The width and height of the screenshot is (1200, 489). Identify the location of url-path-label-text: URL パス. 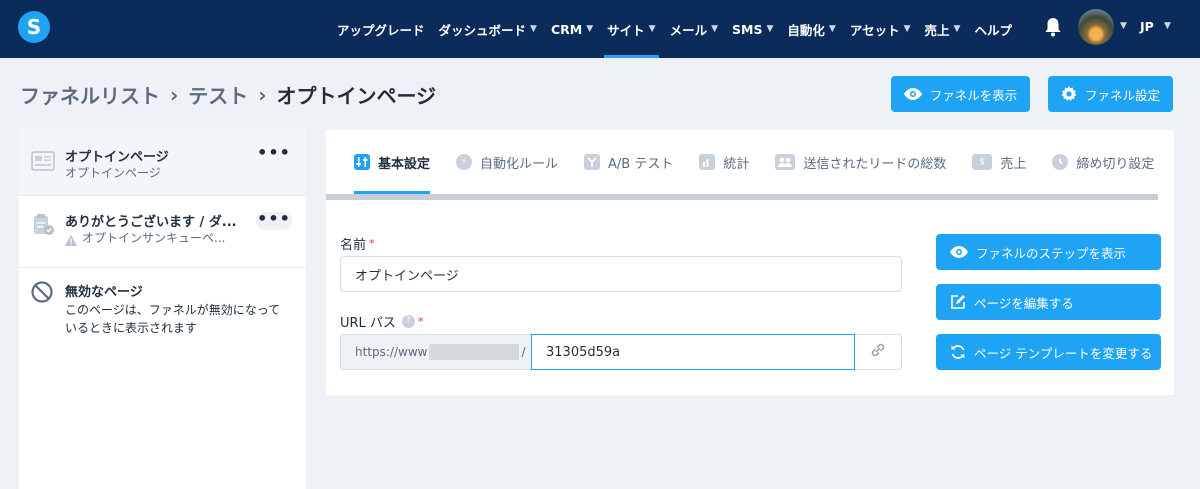
(368, 323).